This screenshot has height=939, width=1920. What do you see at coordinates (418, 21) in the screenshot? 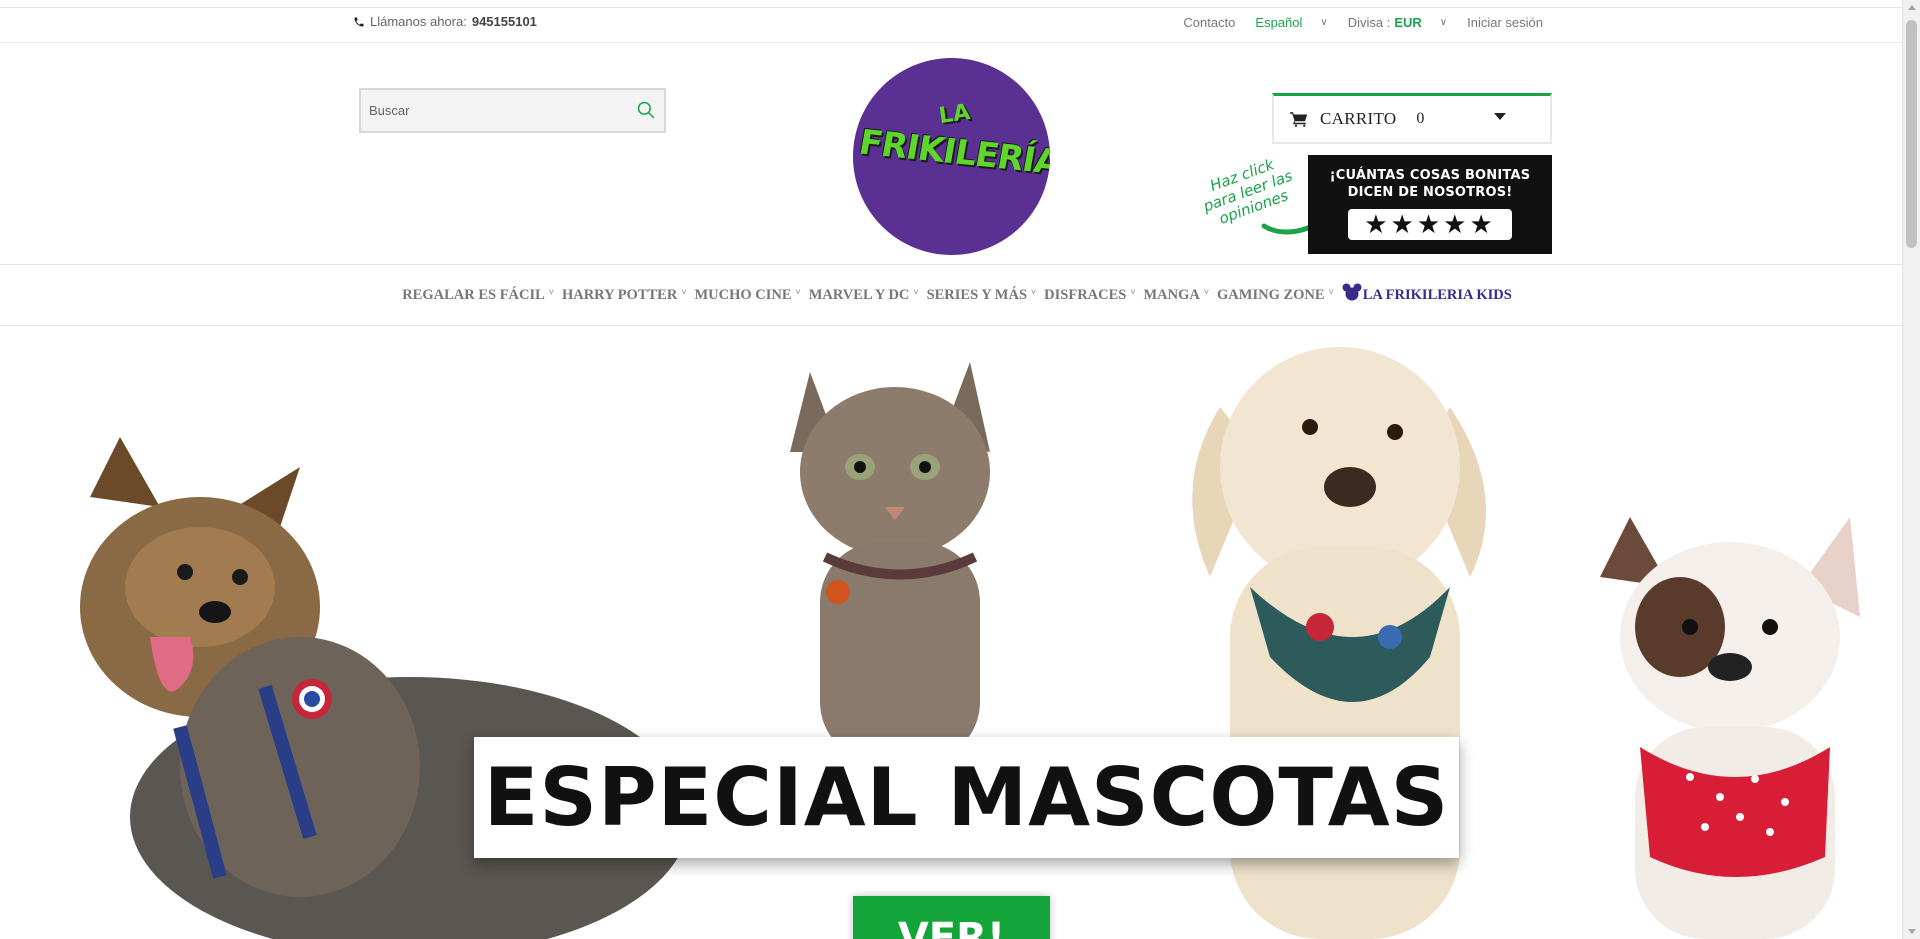
I see `phone-prefix: Llámanos ahora:` at bounding box center [418, 21].